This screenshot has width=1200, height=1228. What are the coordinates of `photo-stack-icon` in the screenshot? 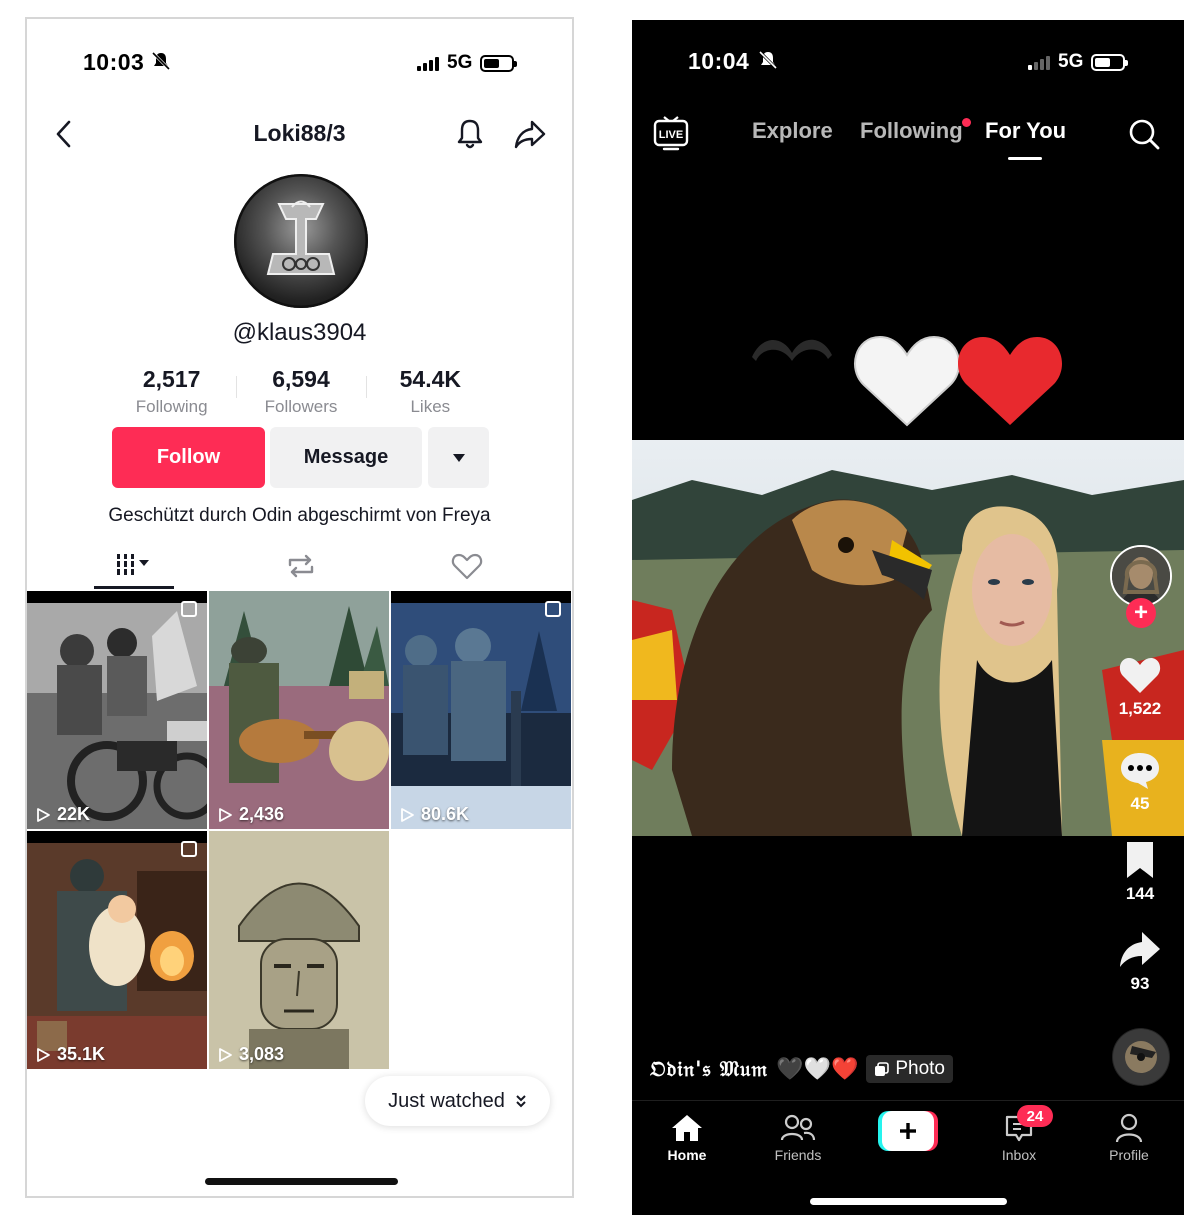 It's located at (882, 1069).